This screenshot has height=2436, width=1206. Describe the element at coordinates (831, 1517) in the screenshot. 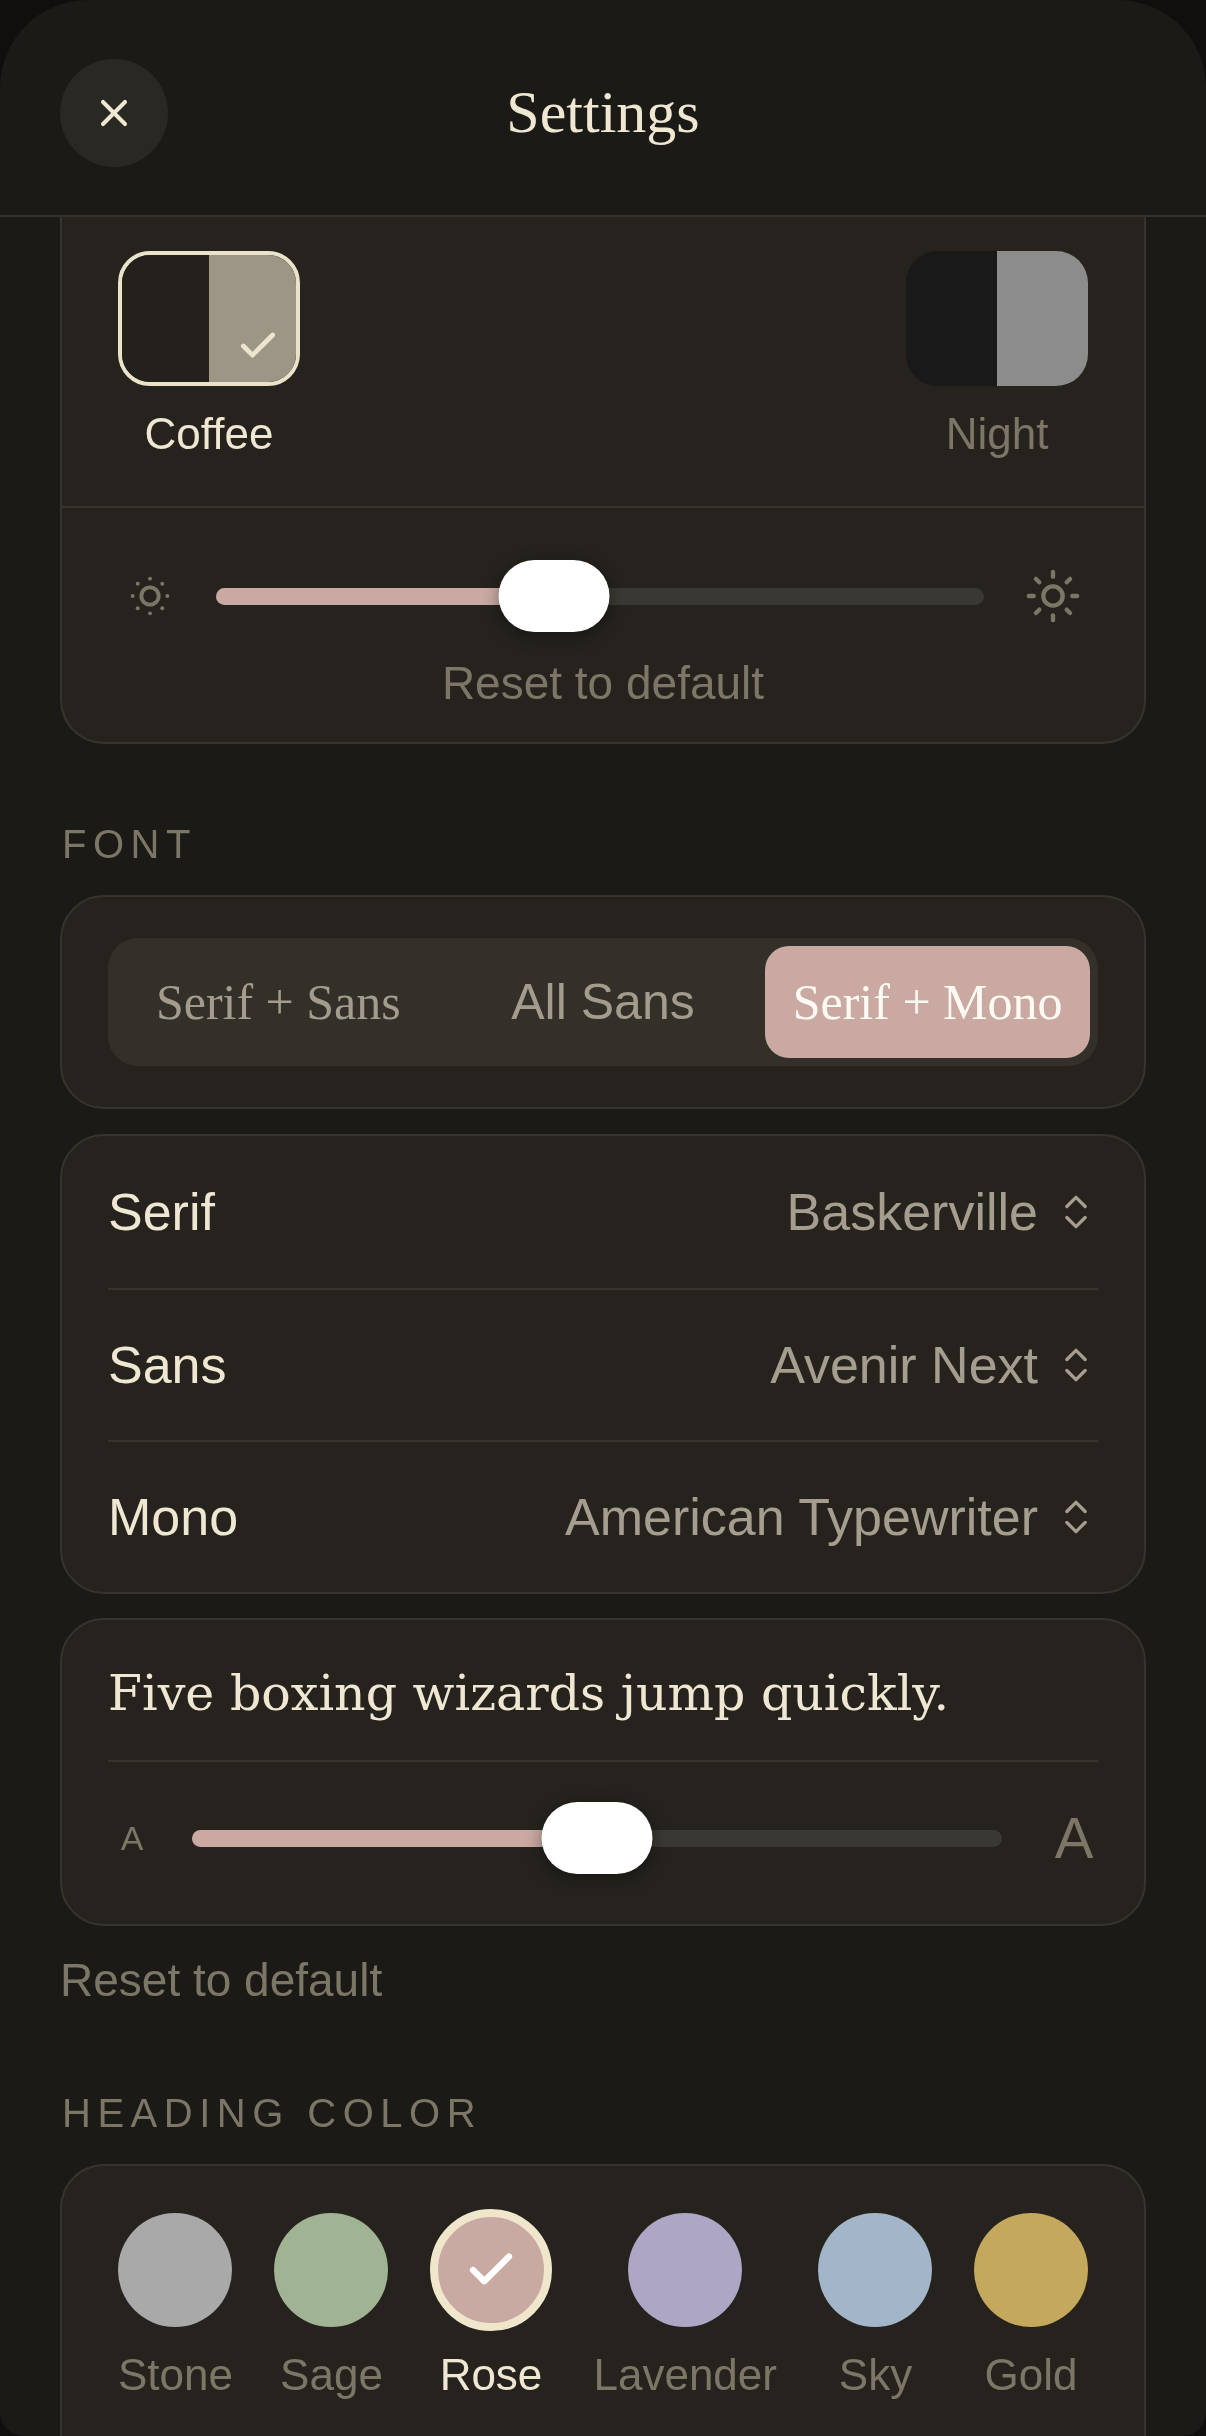

I see `font-picker-button: American Typewriter` at that location.